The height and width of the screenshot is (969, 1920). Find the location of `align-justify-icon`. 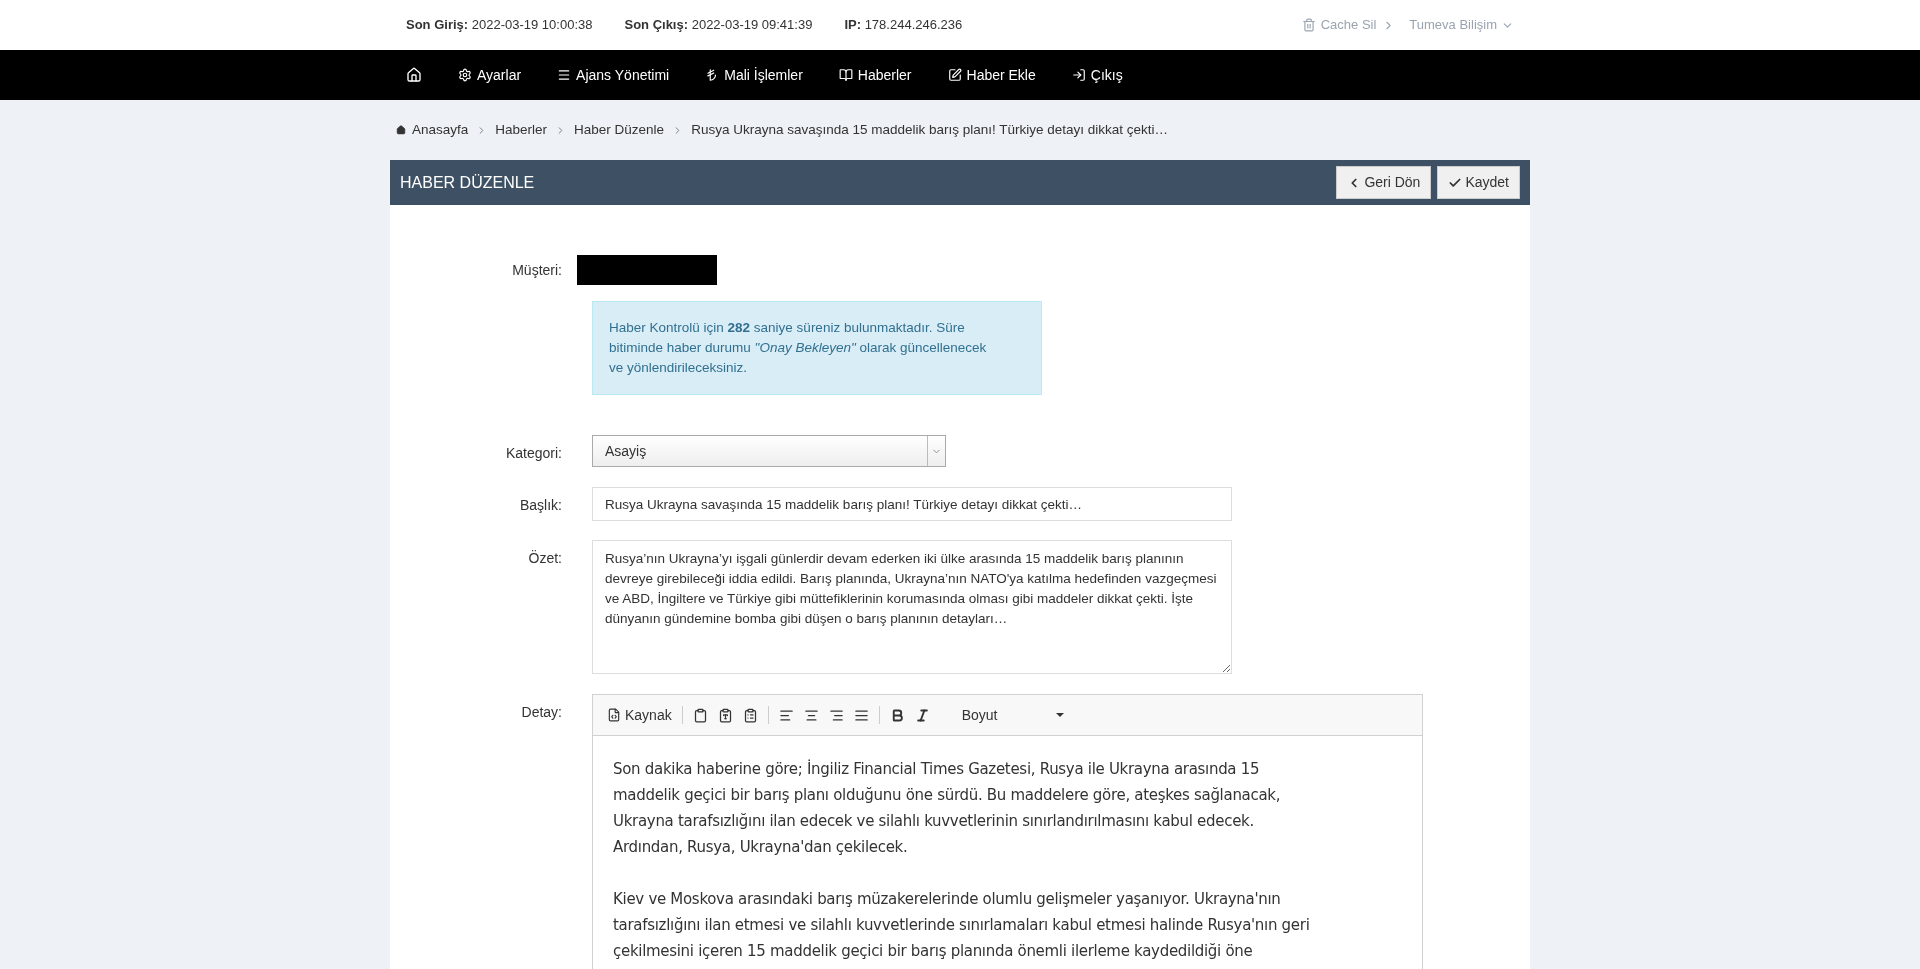

align-justify-icon is located at coordinates (861, 715).